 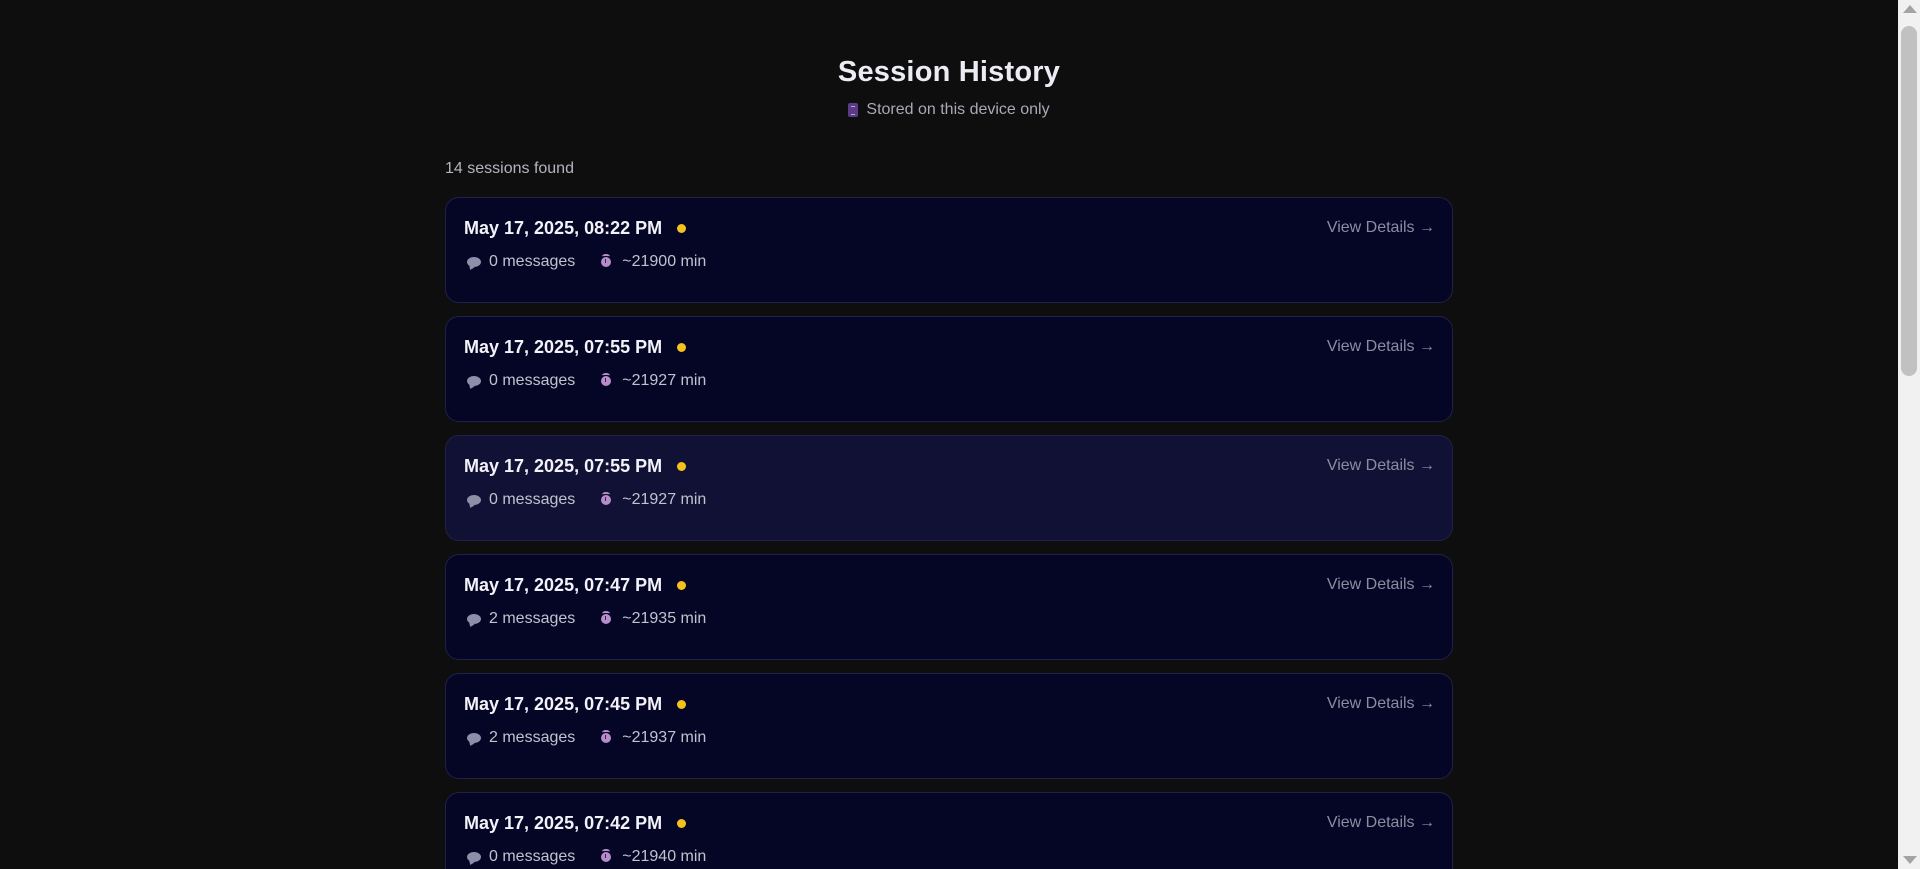 I want to click on storage-note: Stored on this device only, so click(x=949, y=110).